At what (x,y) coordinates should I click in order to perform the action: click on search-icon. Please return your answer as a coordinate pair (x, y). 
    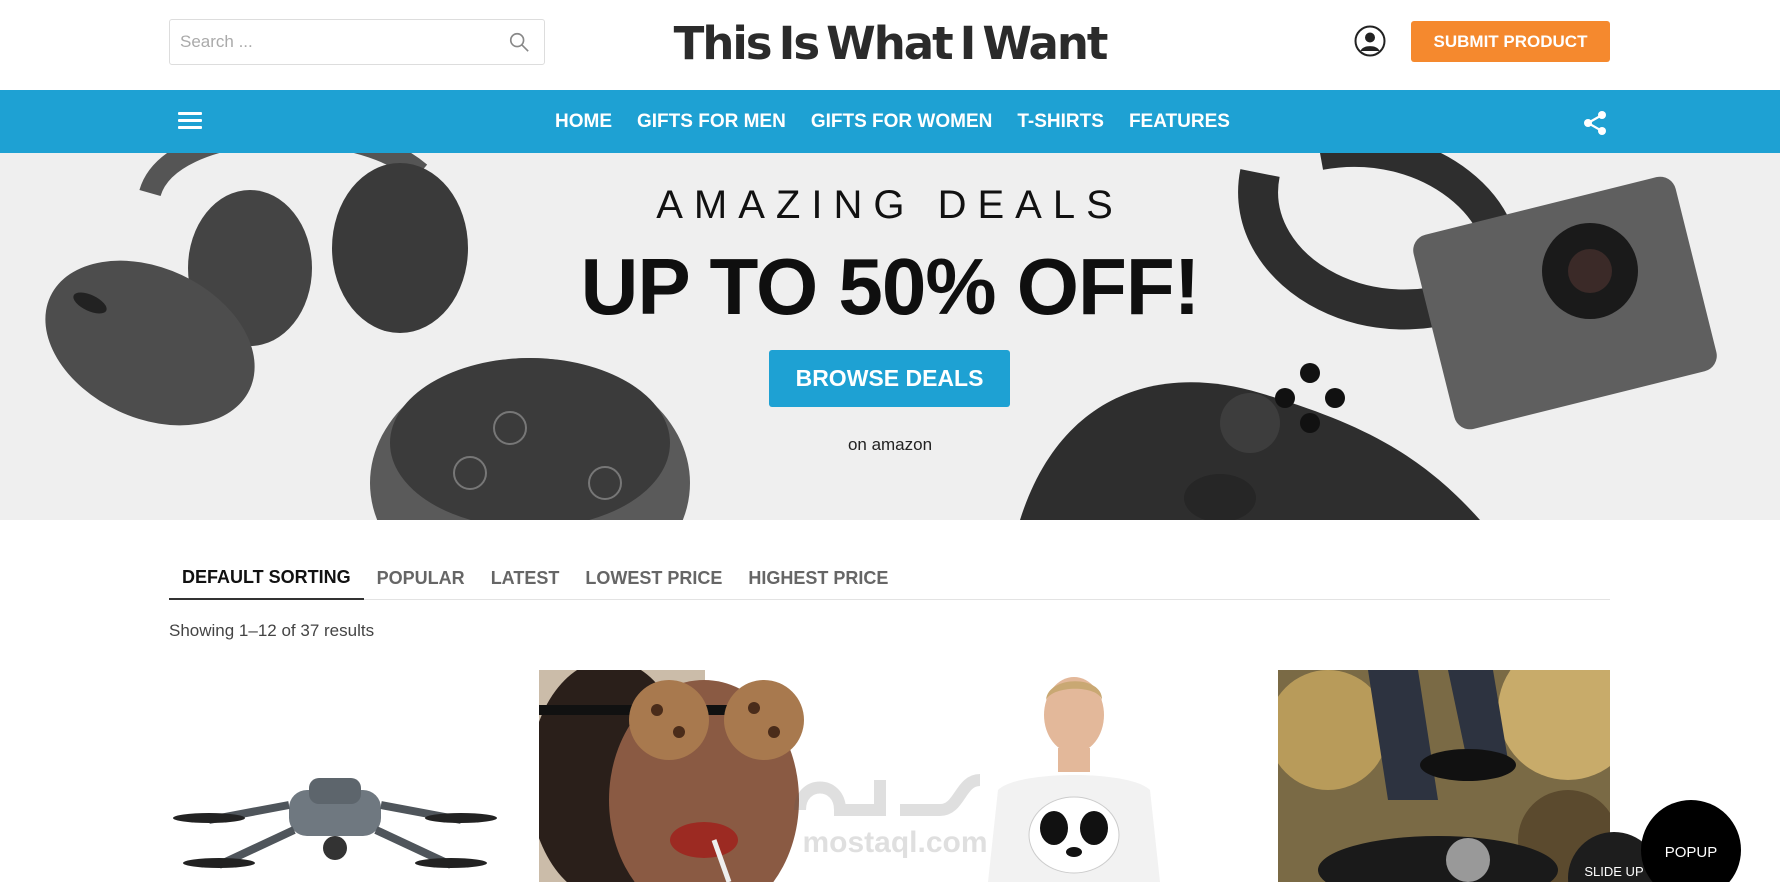
    Looking at the image, I should click on (519, 42).